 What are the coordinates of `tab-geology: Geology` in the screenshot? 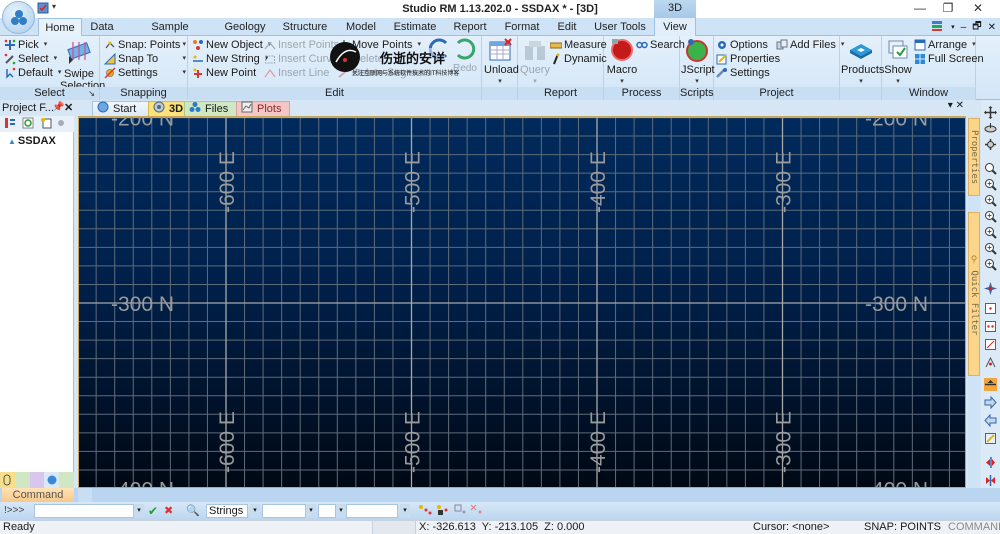 It's located at (245, 27).